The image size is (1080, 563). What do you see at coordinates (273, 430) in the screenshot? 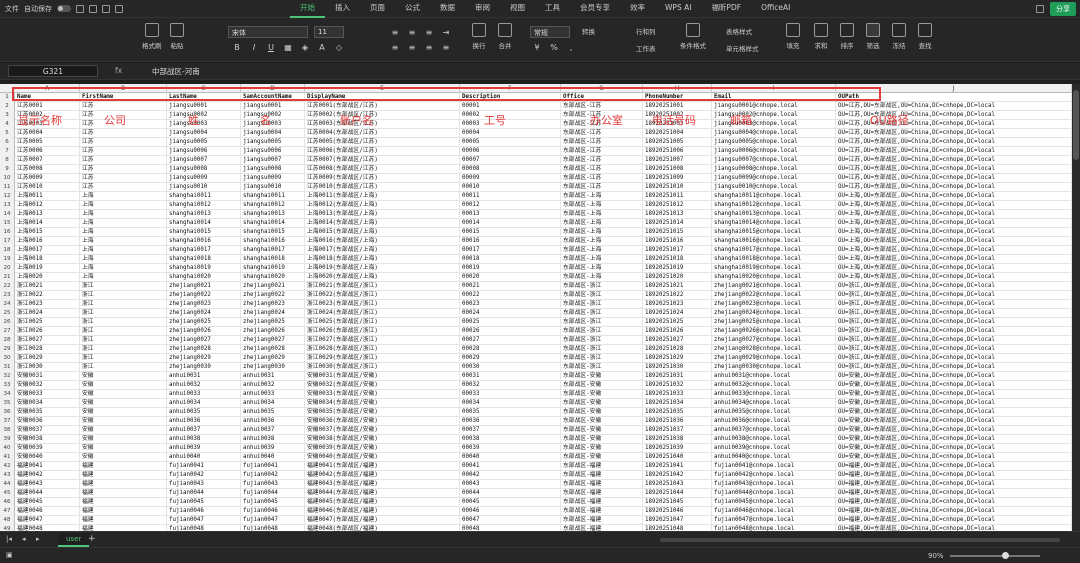
I see `cell: anhui0037` at bounding box center [273, 430].